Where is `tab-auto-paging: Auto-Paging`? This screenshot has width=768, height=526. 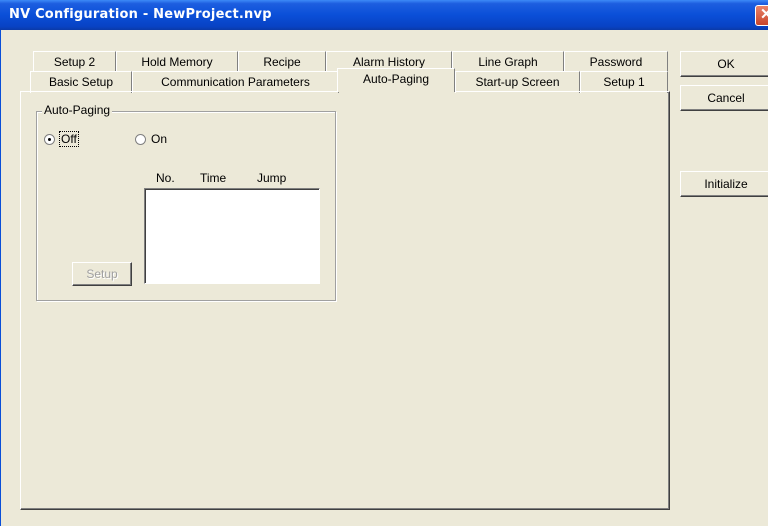 tab-auto-paging: Auto-Paging is located at coordinates (396, 80).